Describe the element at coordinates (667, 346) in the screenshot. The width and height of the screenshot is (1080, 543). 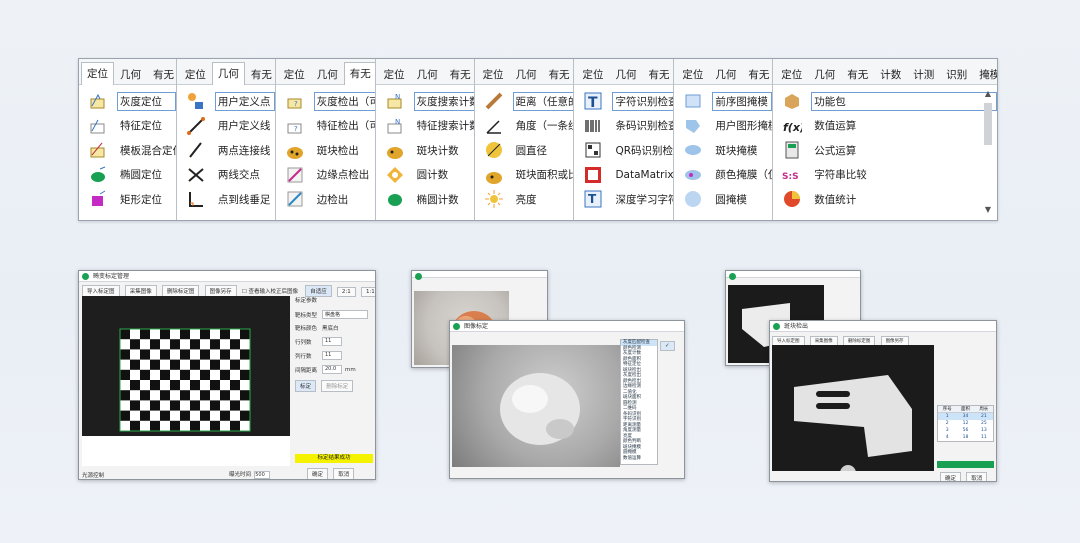
I see `confirm-button: ✓` at that location.